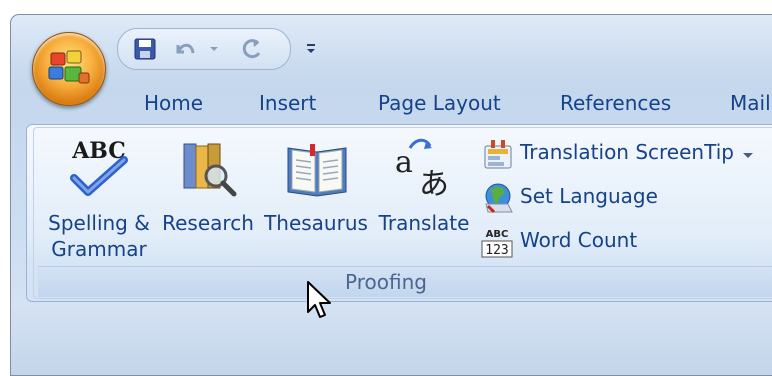 The width and height of the screenshot is (772, 376). I want to click on spelling-label-line2: Grammar, so click(99, 249).